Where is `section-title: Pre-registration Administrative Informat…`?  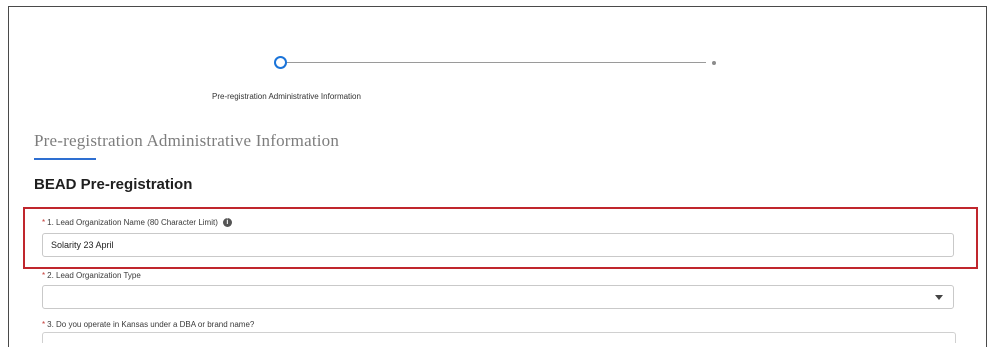
section-title: Pre-registration Administrative Informat… is located at coordinates (187, 140).